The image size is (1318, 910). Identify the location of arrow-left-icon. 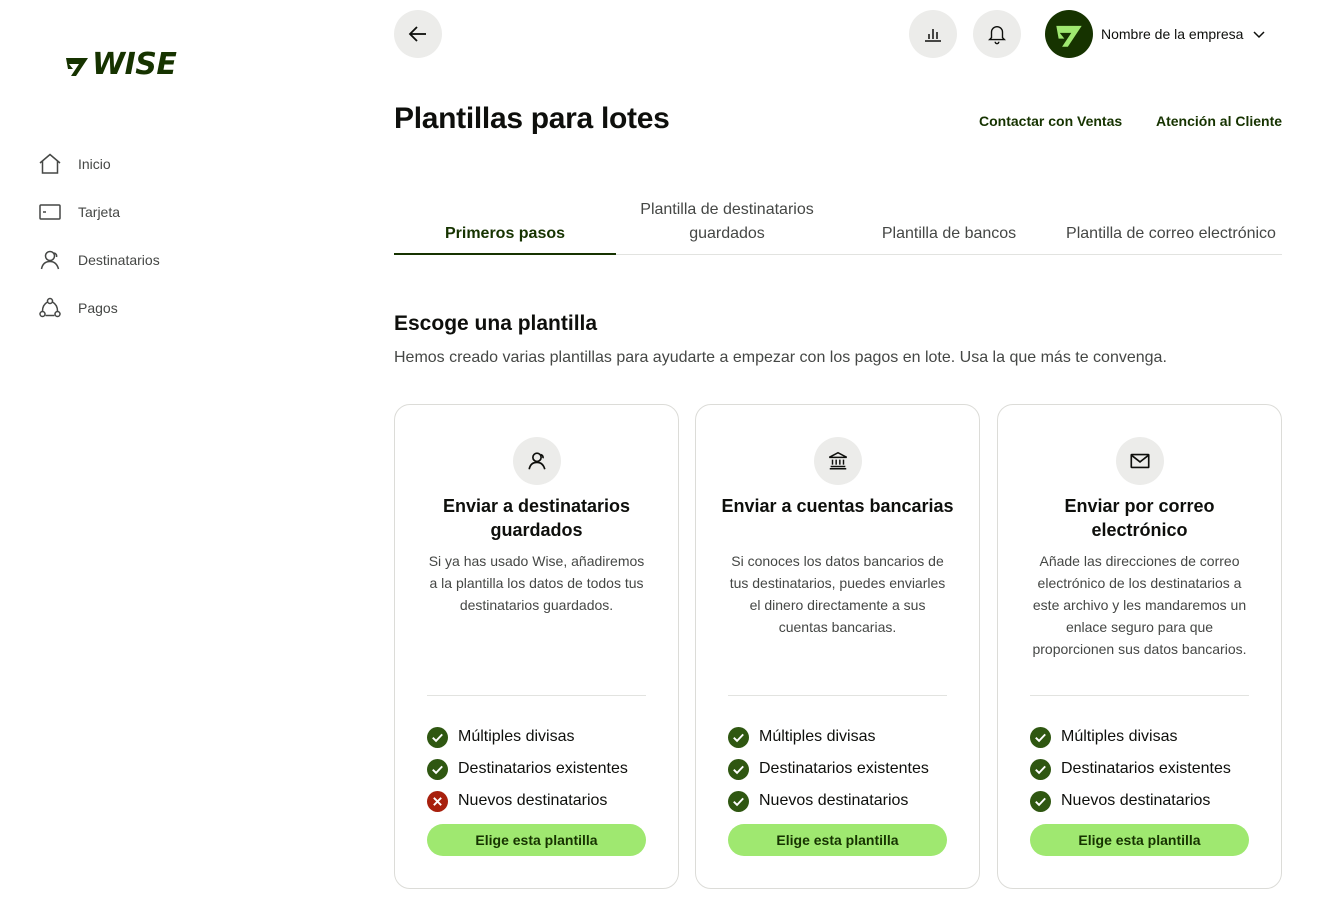
(417, 34).